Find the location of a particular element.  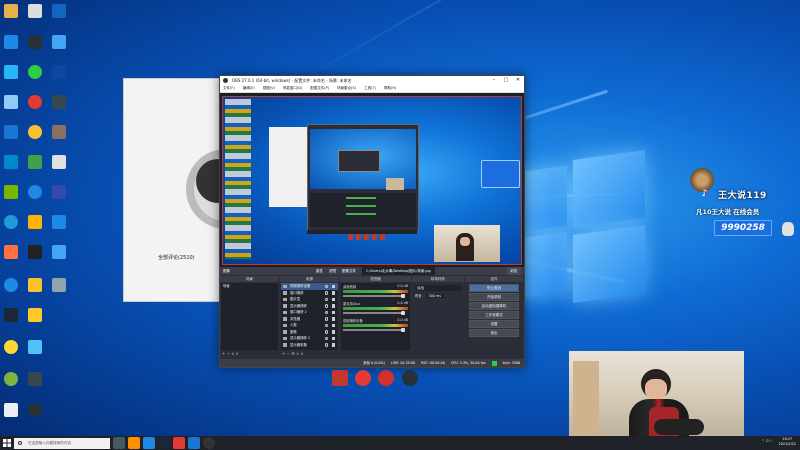

edge-icon is located at coordinates (11, 222).